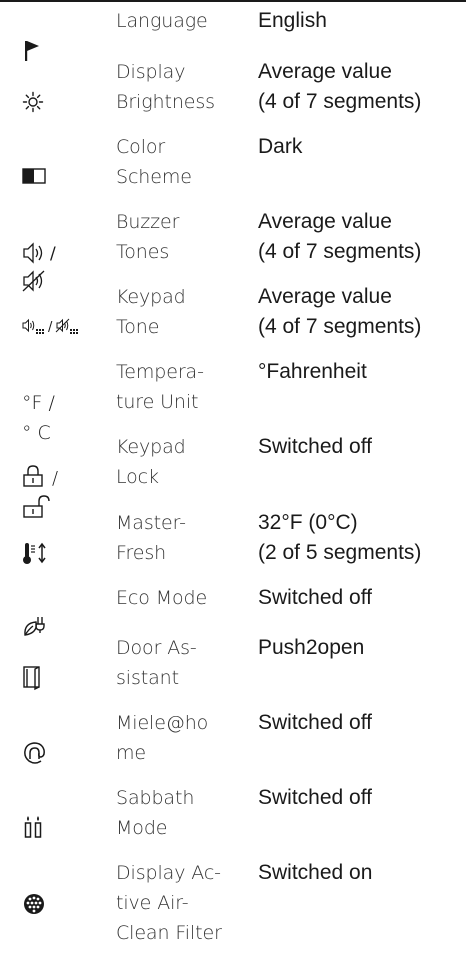  I want to click on color-scheme-icon, so click(55, 176).